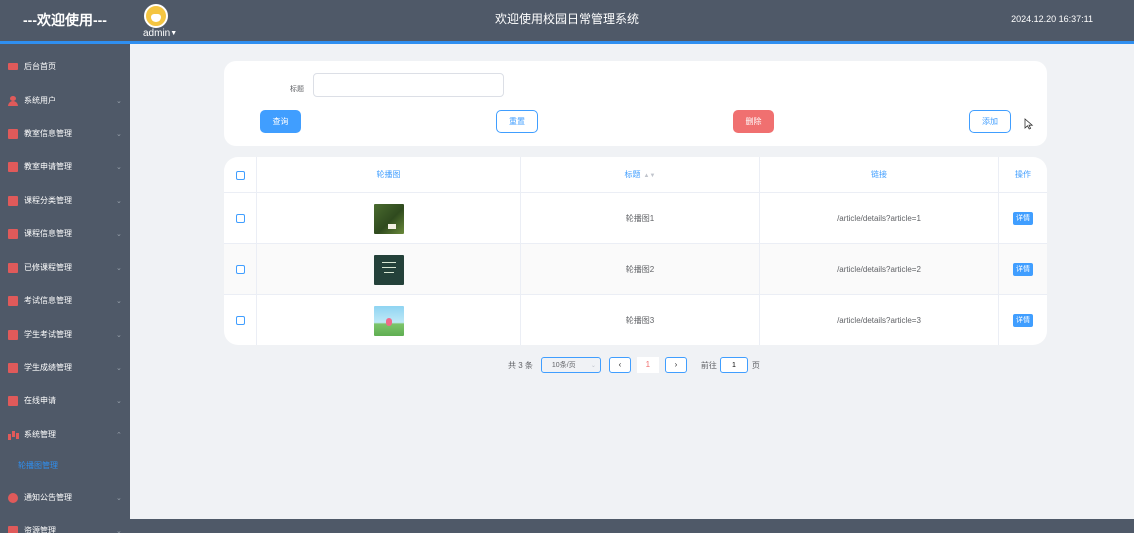 The height and width of the screenshot is (533, 1134). I want to click on sidebar-item-label: 教室申请管理, so click(48, 166).